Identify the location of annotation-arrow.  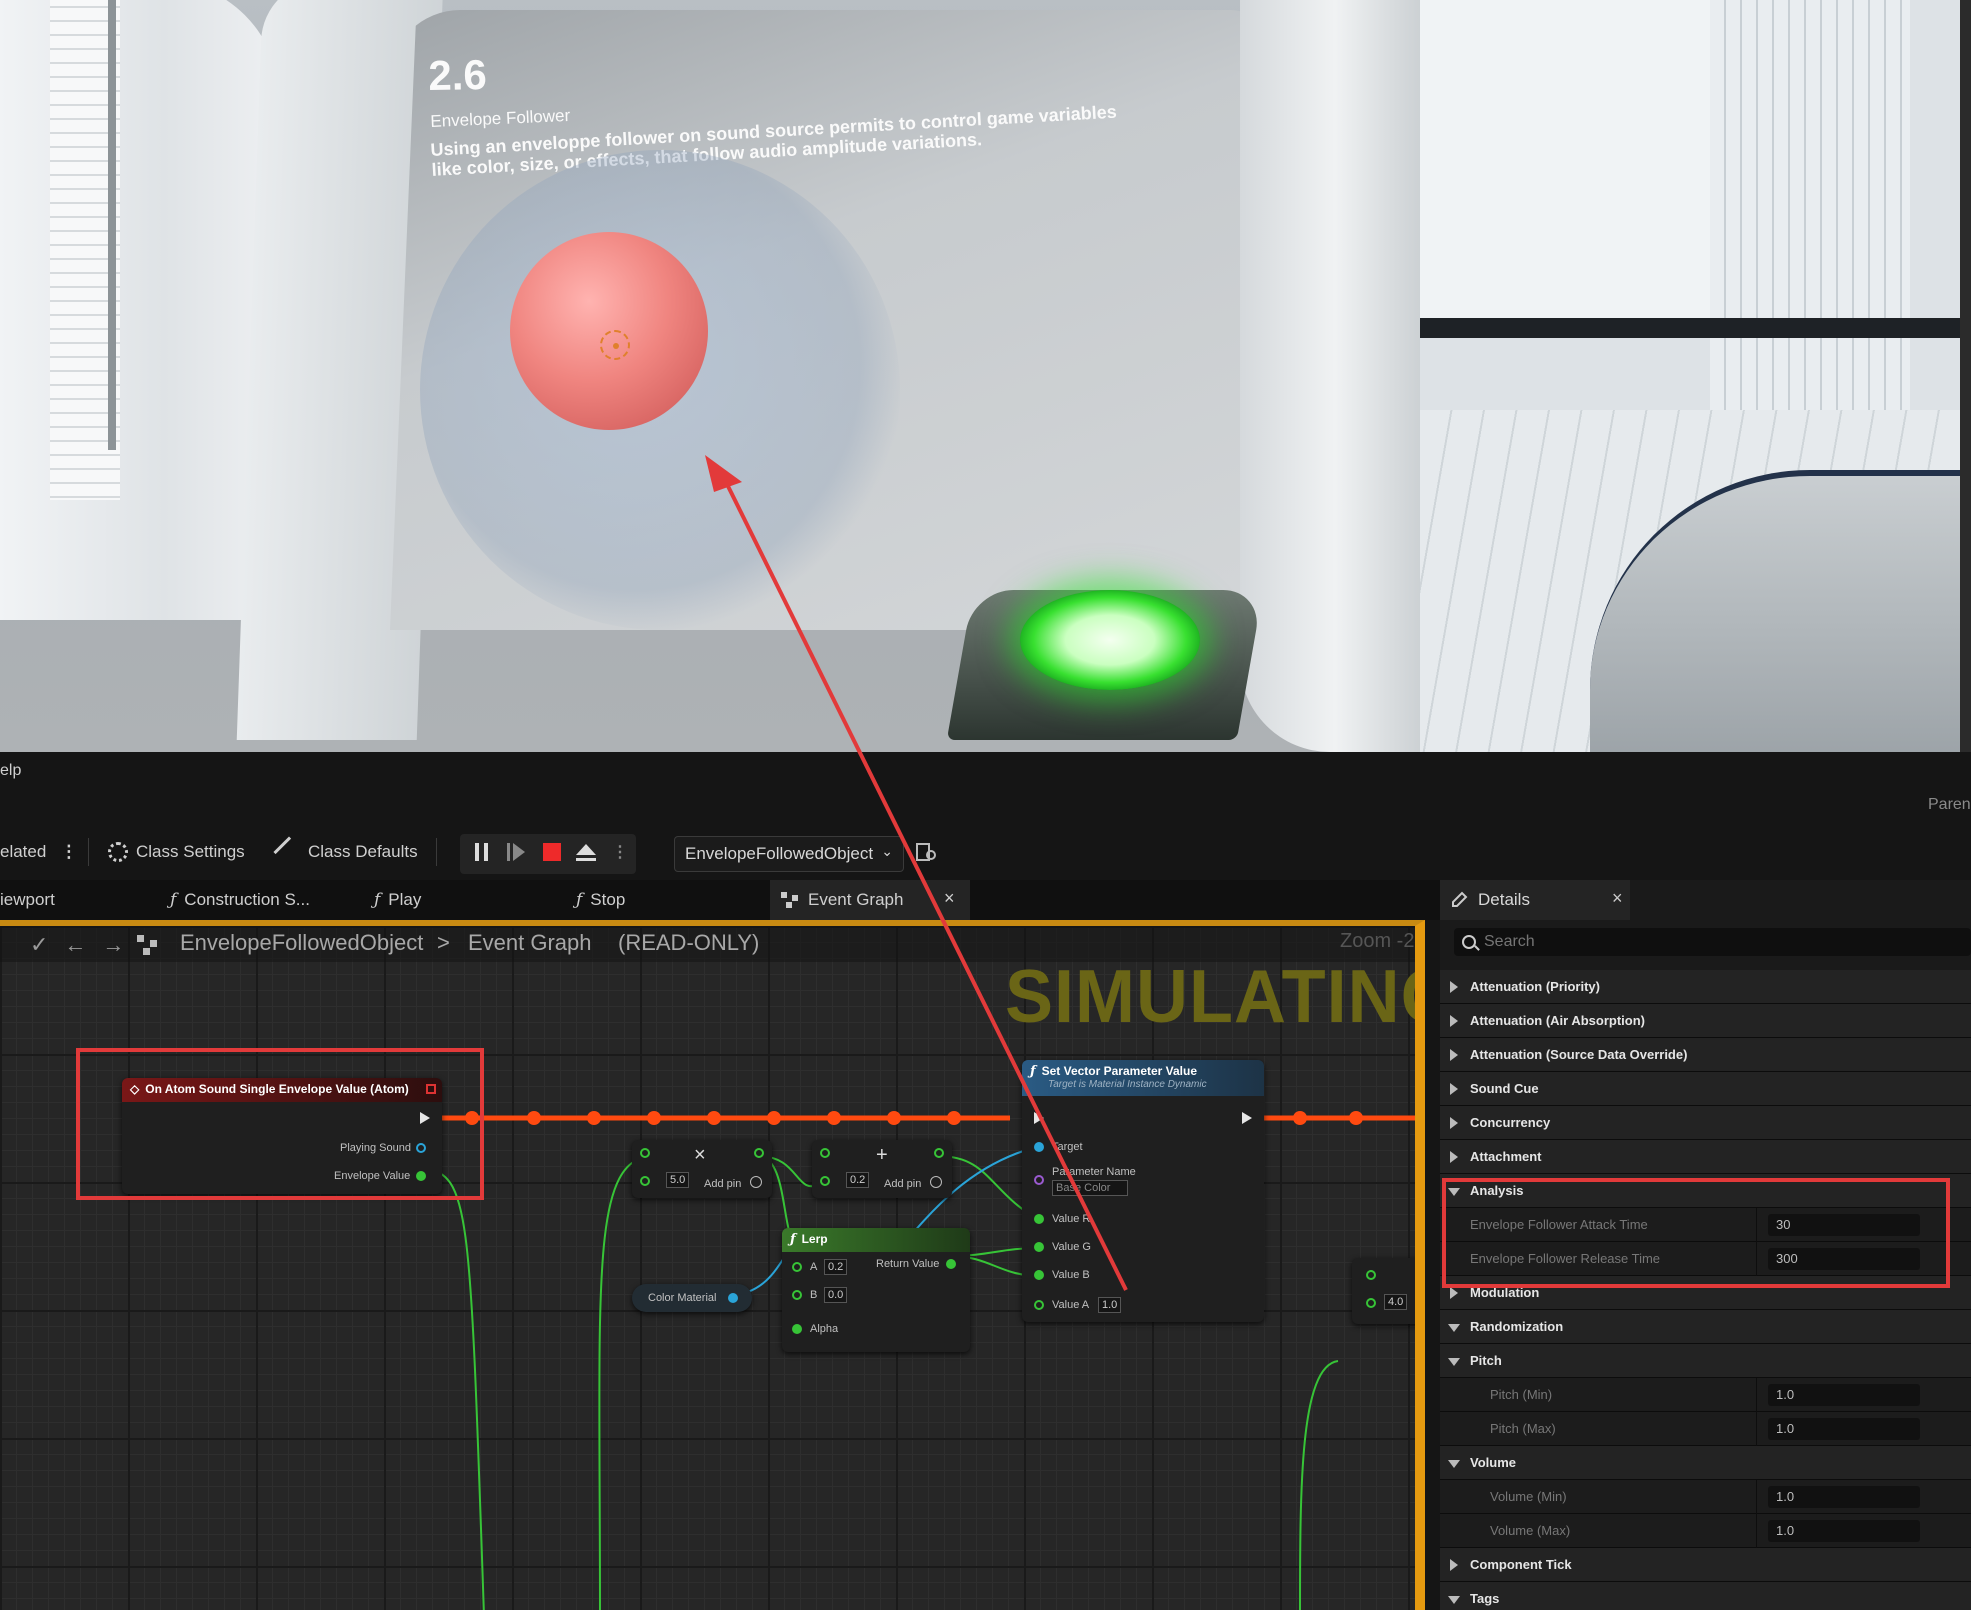
(916, 873).